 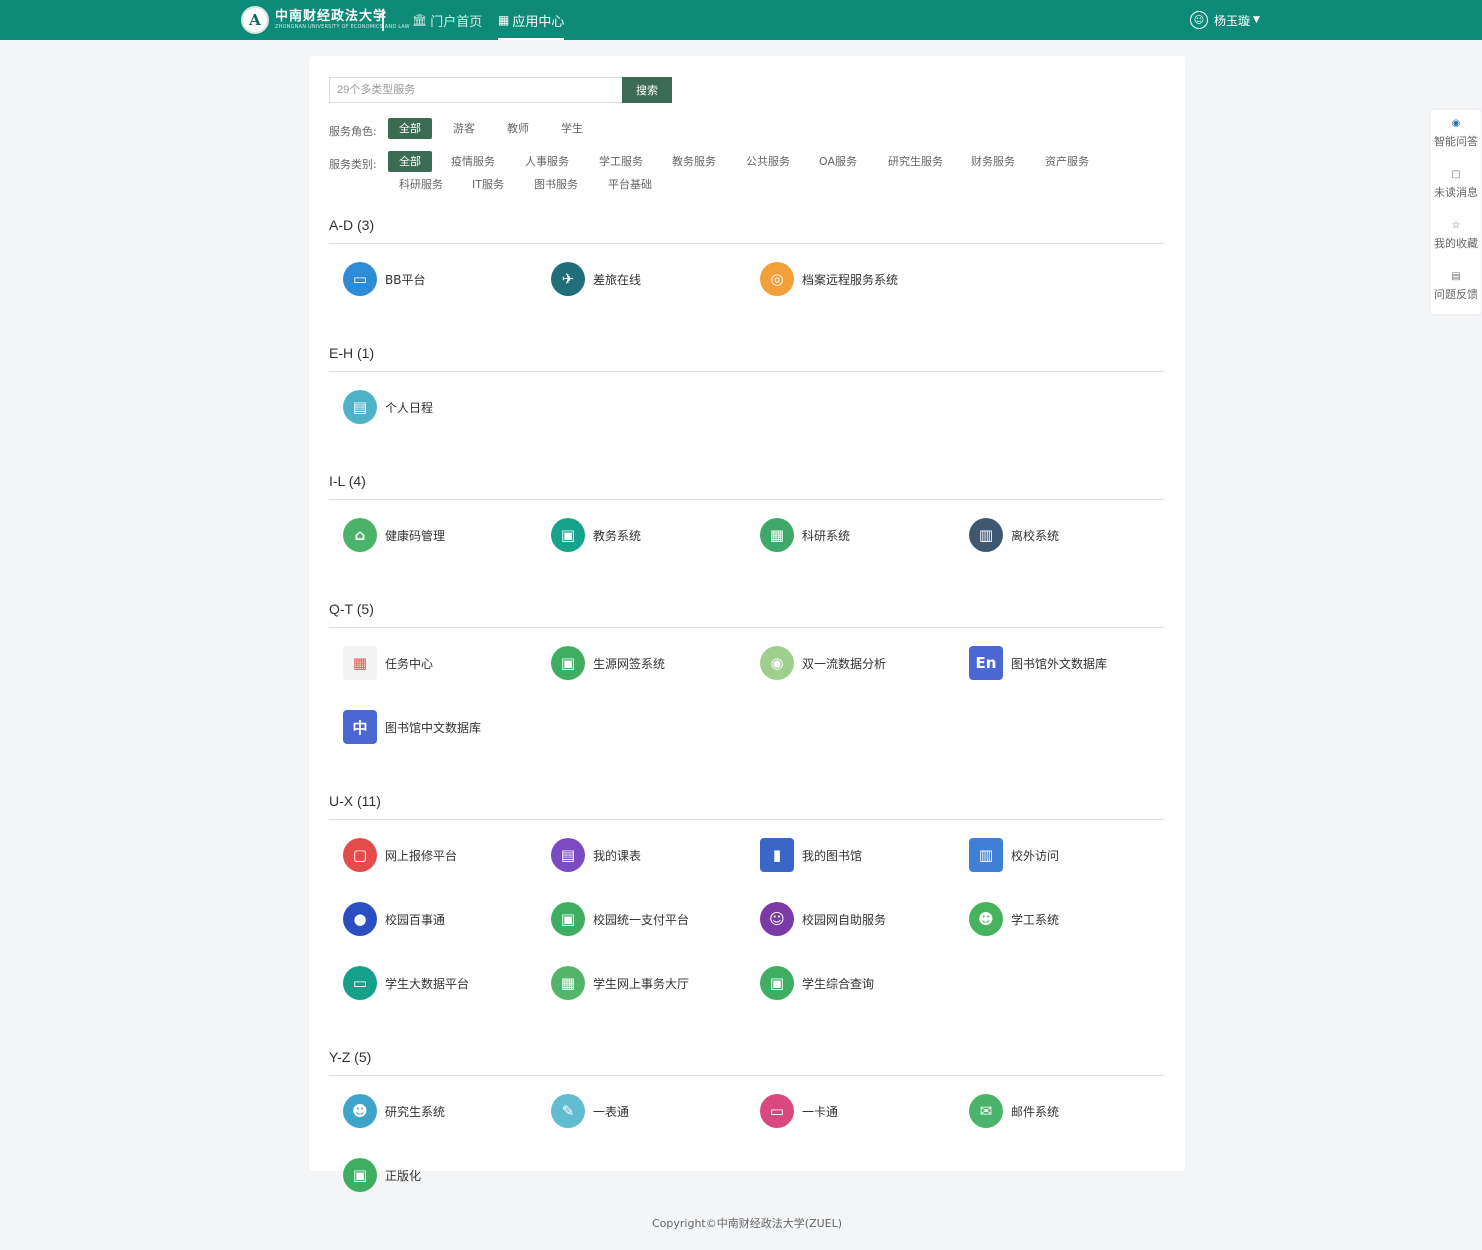 I want to click on category-chip: 人事服务, so click(x=547, y=161).